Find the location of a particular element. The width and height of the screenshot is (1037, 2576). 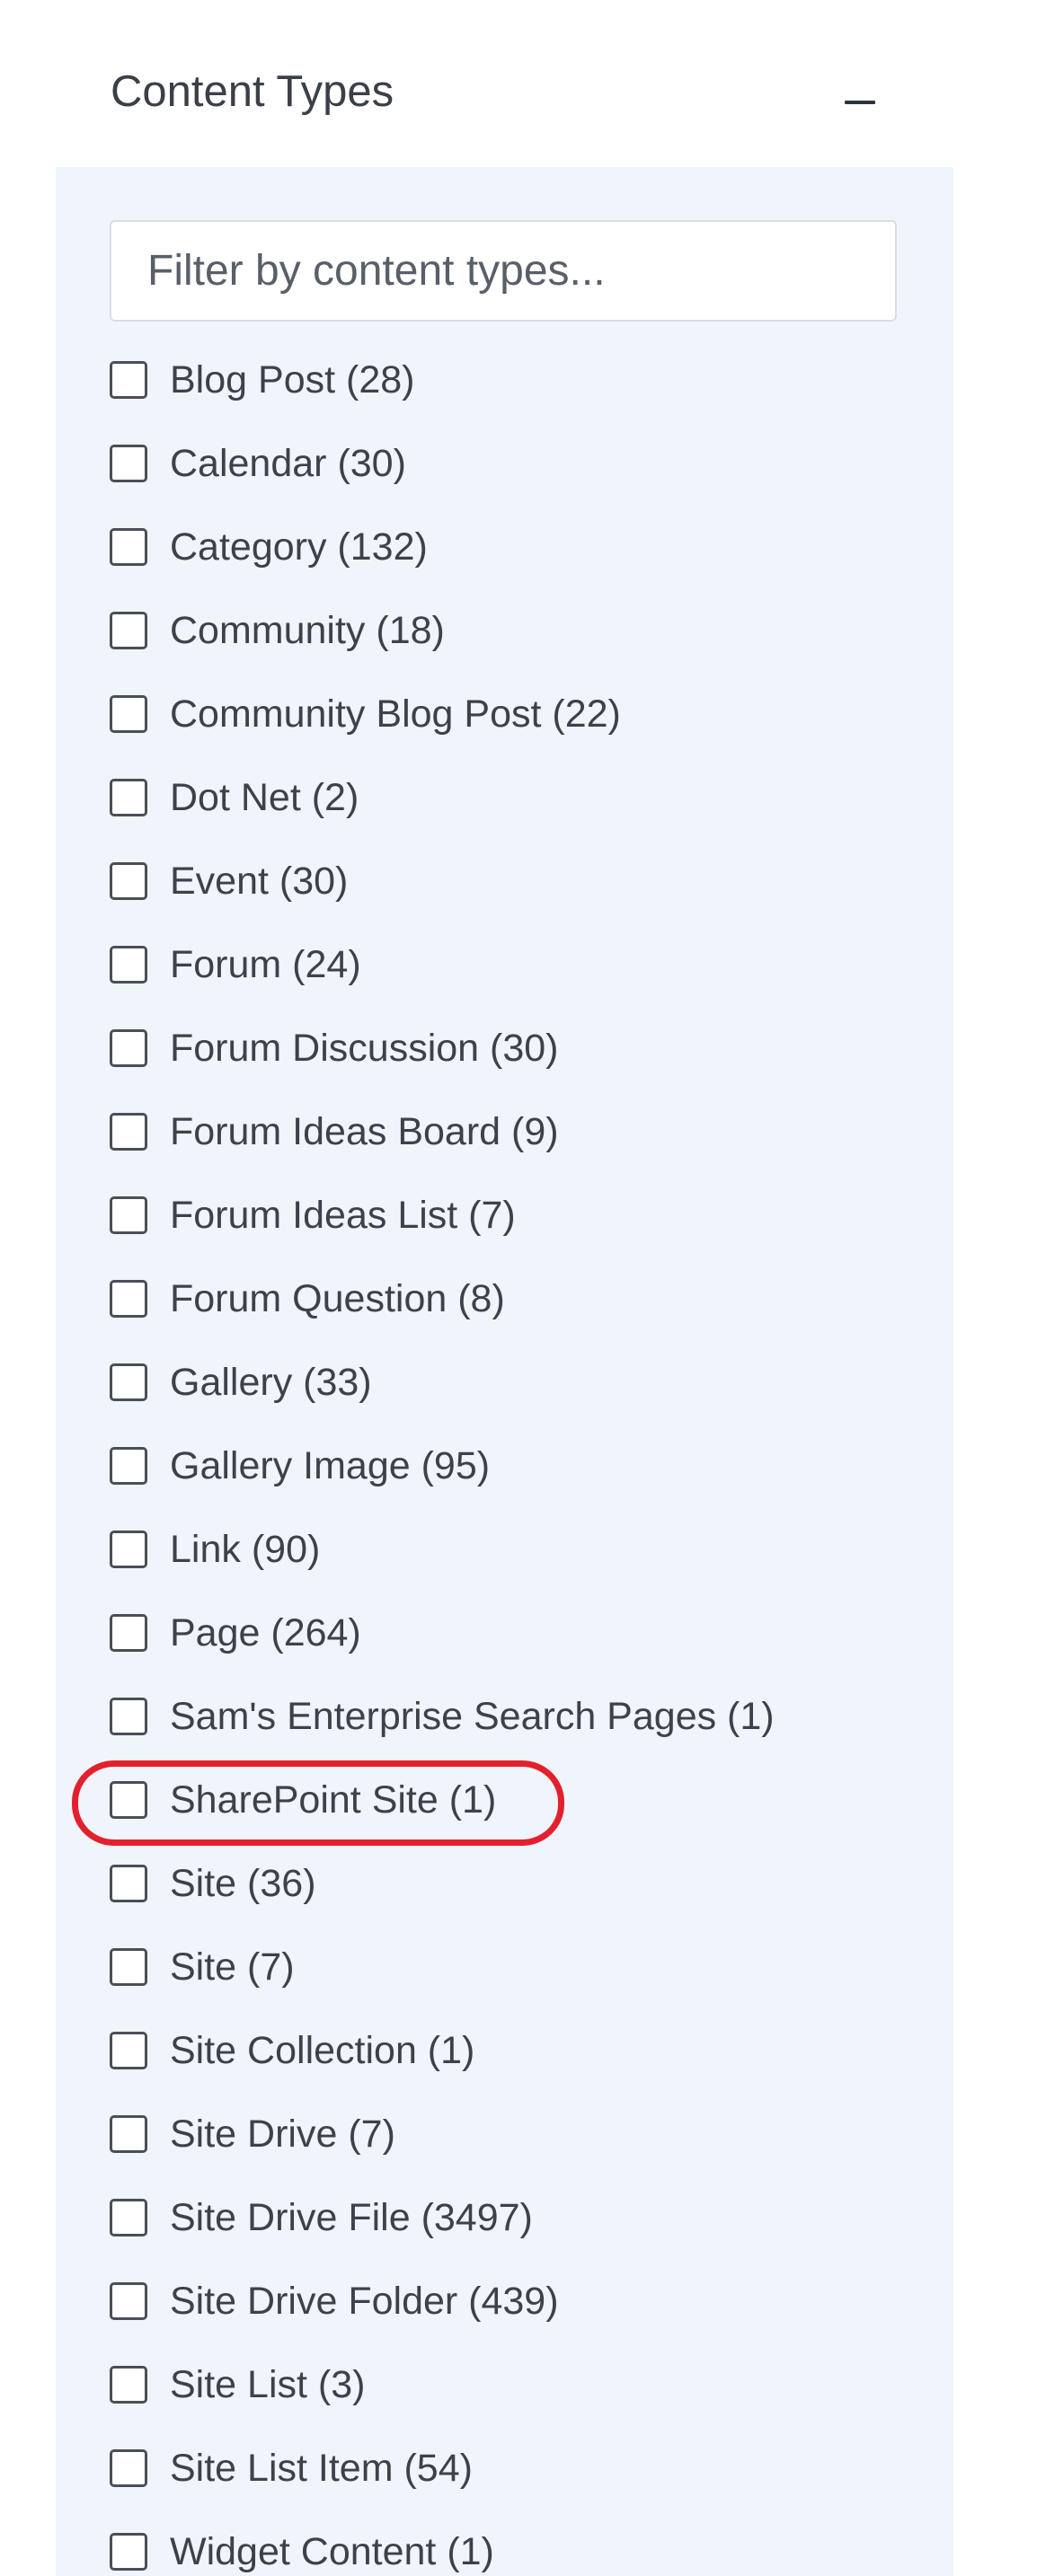

collapse-button is located at coordinates (863, 97).